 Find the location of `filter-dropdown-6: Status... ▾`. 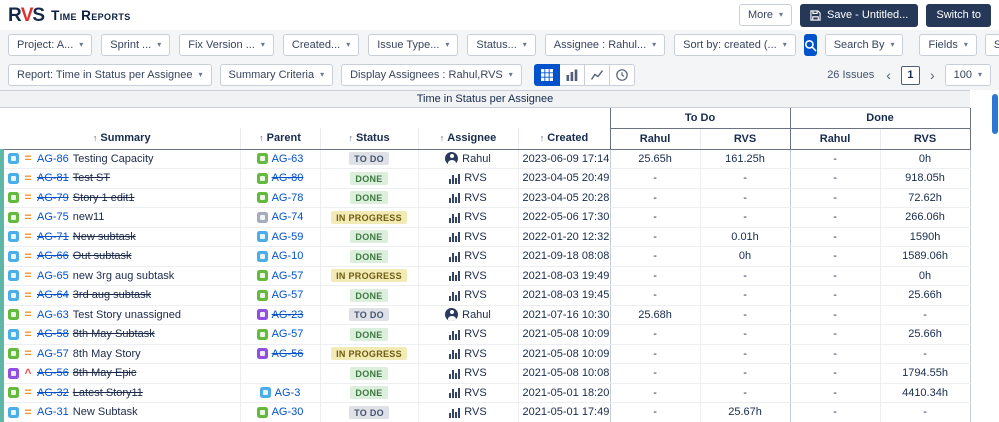

filter-dropdown-6: Status... ▾ is located at coordinates (501, 45).